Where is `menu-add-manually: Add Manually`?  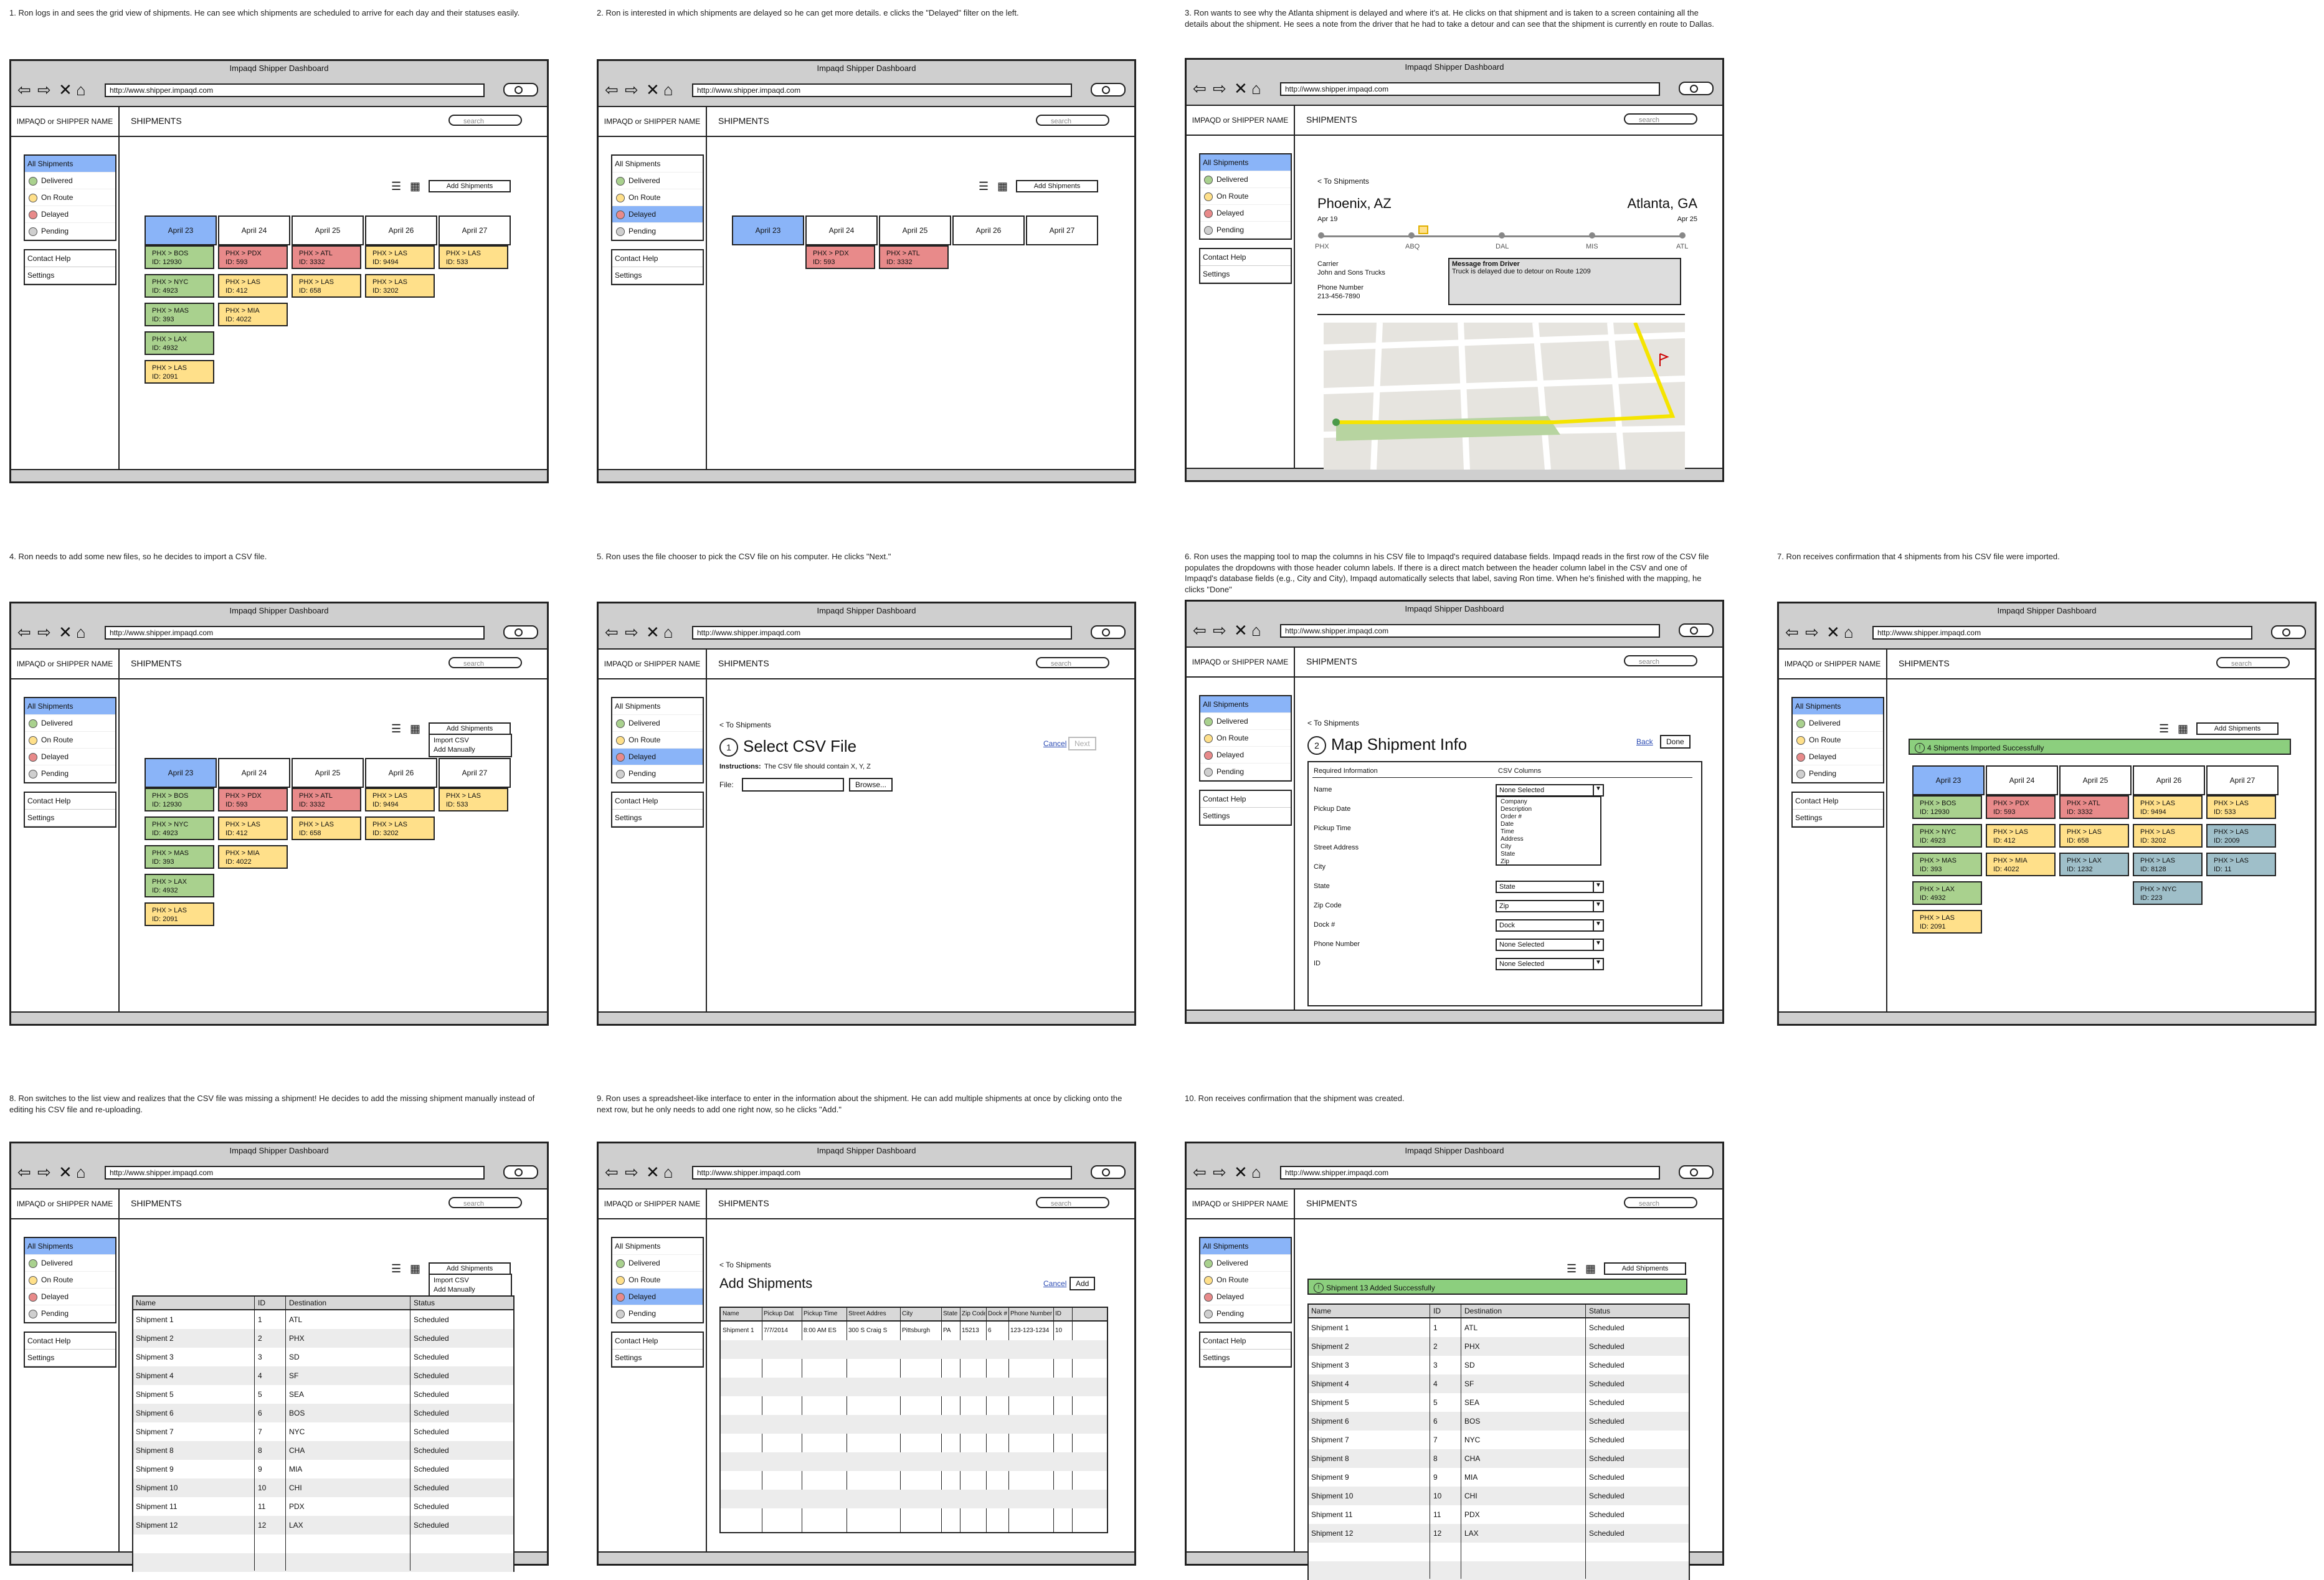 menu-add-manually: Add Manually is located at coordinates (470, 750).